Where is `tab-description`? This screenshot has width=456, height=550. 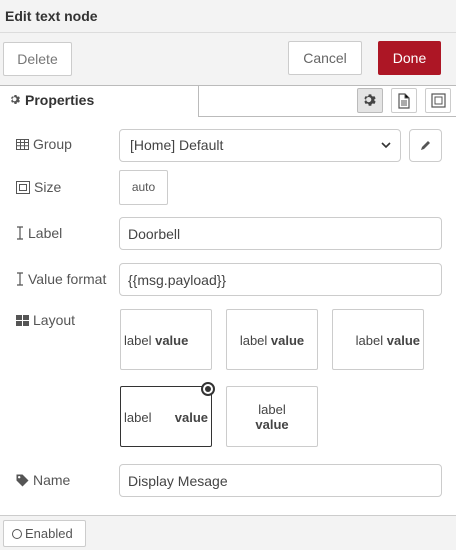
tab-description is located at coordinates (404, 100).